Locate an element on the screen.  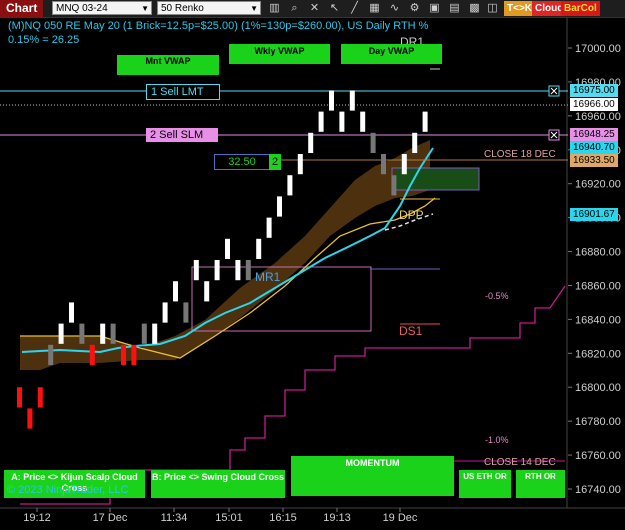
instrument-selector: MNQ 03-24 ▼ is located at coordinates (102, 8).